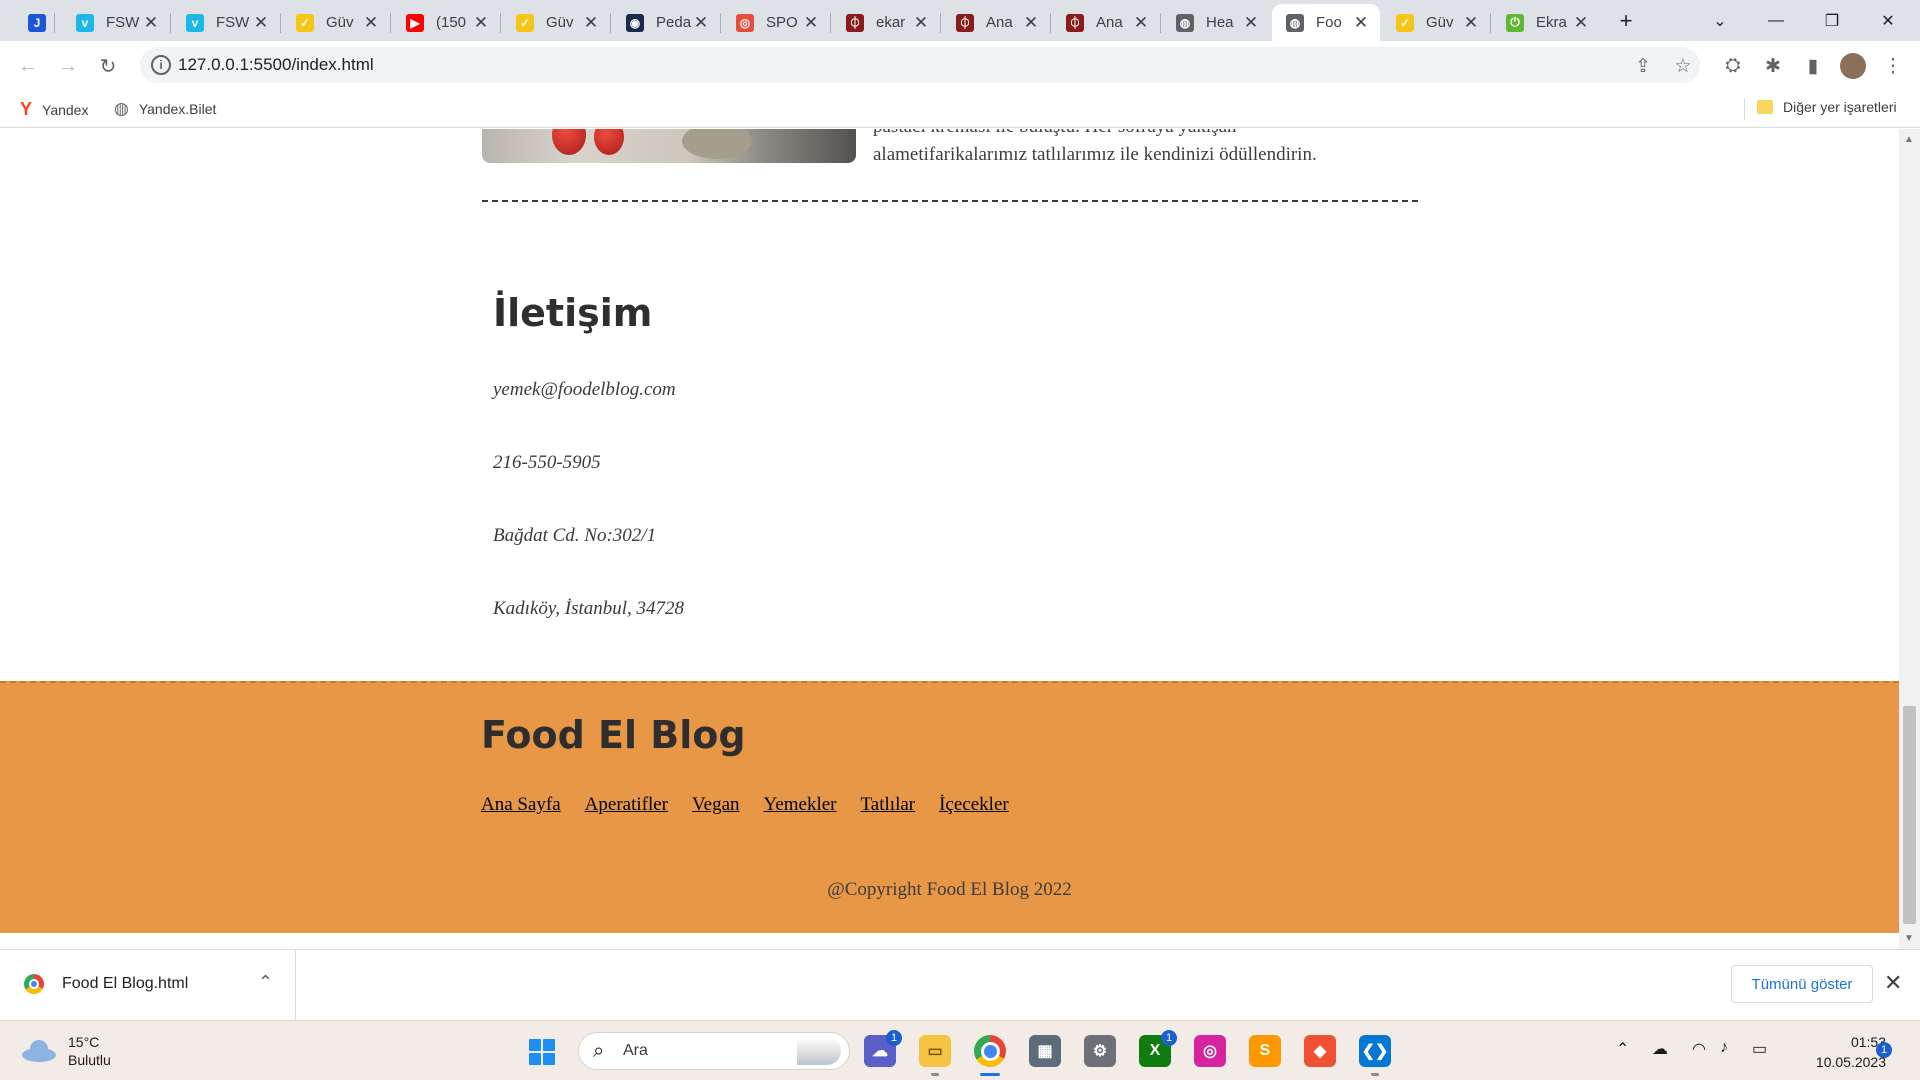 Image resolution: width=1920 pixels, height=1080 pixels. Describe the element at coordinates (1699, 1049) in the screenshot. I see `wifi-icon: ◠` at that location.